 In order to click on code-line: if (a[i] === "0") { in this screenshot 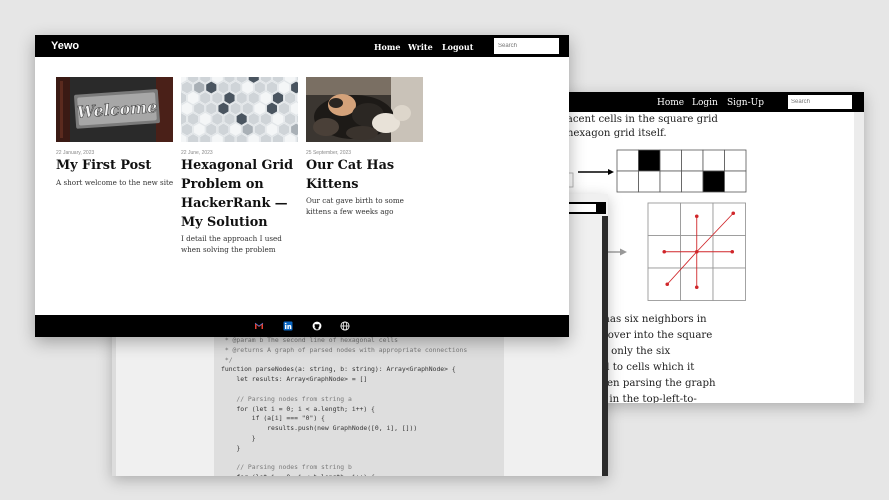, I will do `click(288, 418)`.